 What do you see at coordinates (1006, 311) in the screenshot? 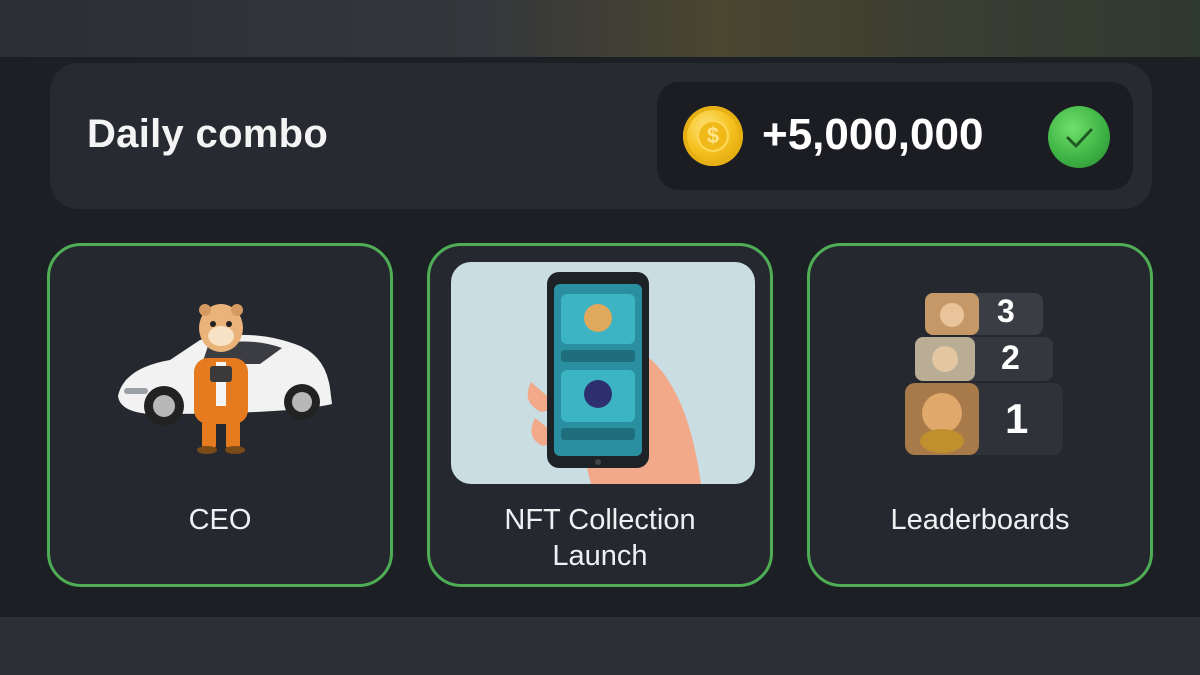
I see `rank-3-label: 3` at bounding box center [1006, 311].